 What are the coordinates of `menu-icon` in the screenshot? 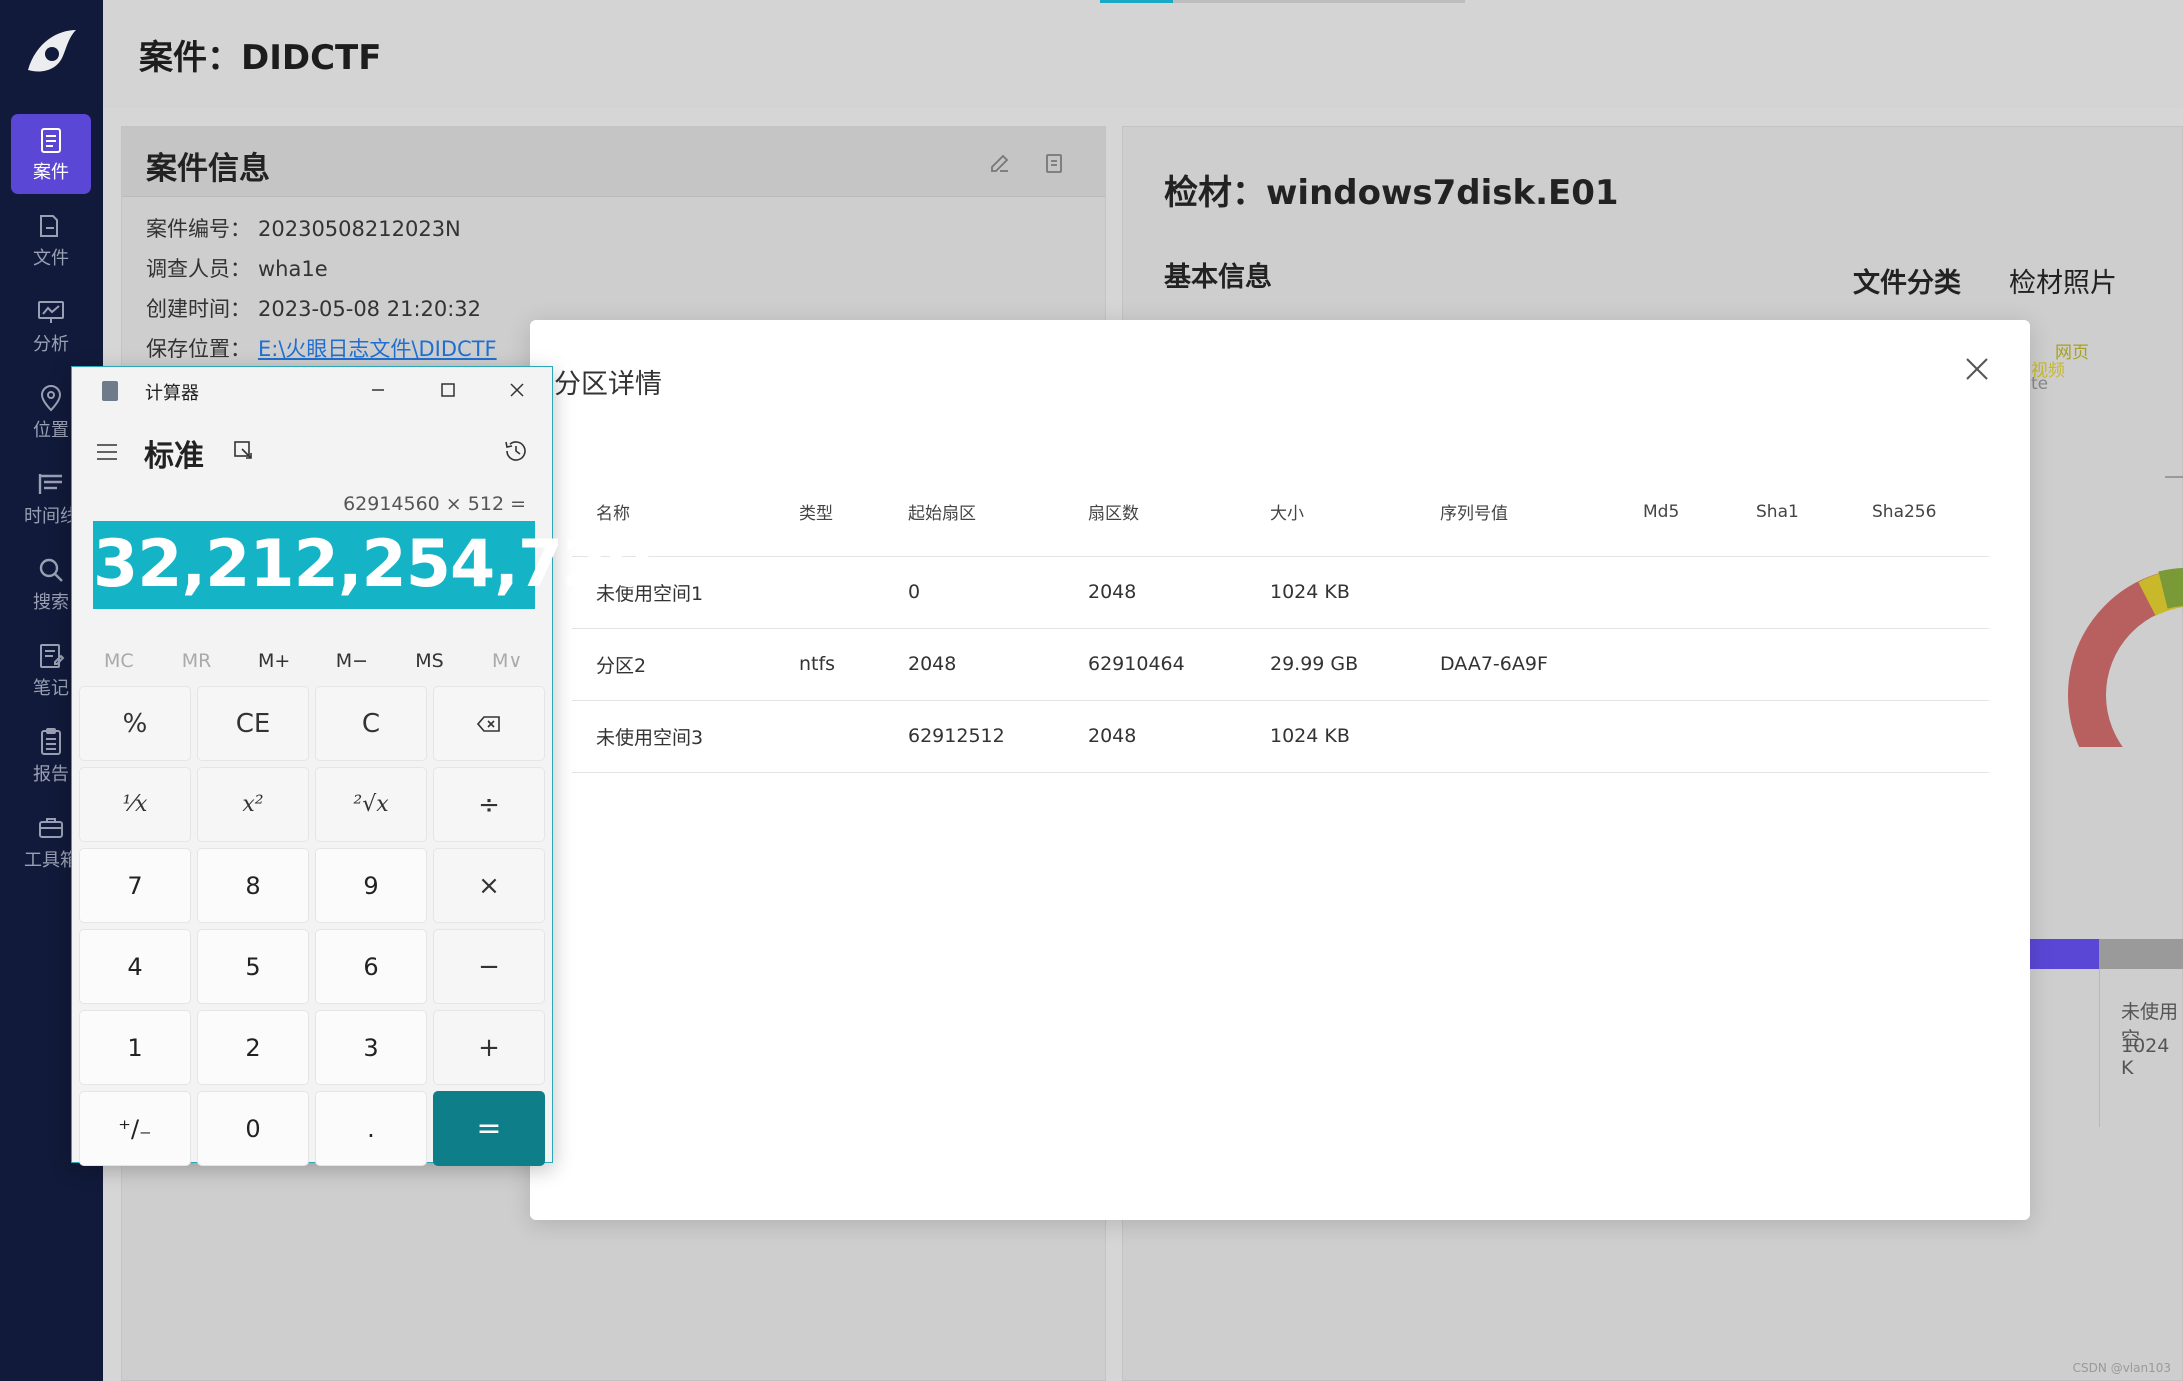 It's located at (107, 452).